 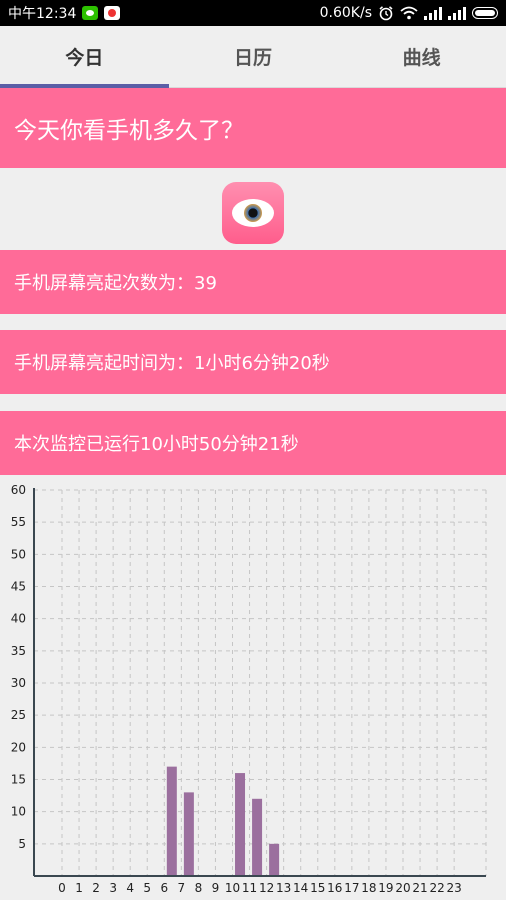 I want to click on x-tick-label: 6, so click(x=164, y=888).